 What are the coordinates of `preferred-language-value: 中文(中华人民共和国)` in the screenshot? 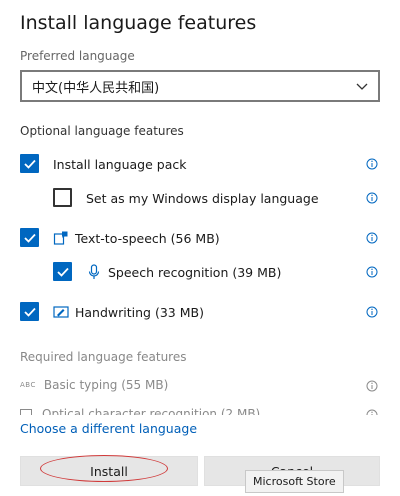 It's located at (96, 88).